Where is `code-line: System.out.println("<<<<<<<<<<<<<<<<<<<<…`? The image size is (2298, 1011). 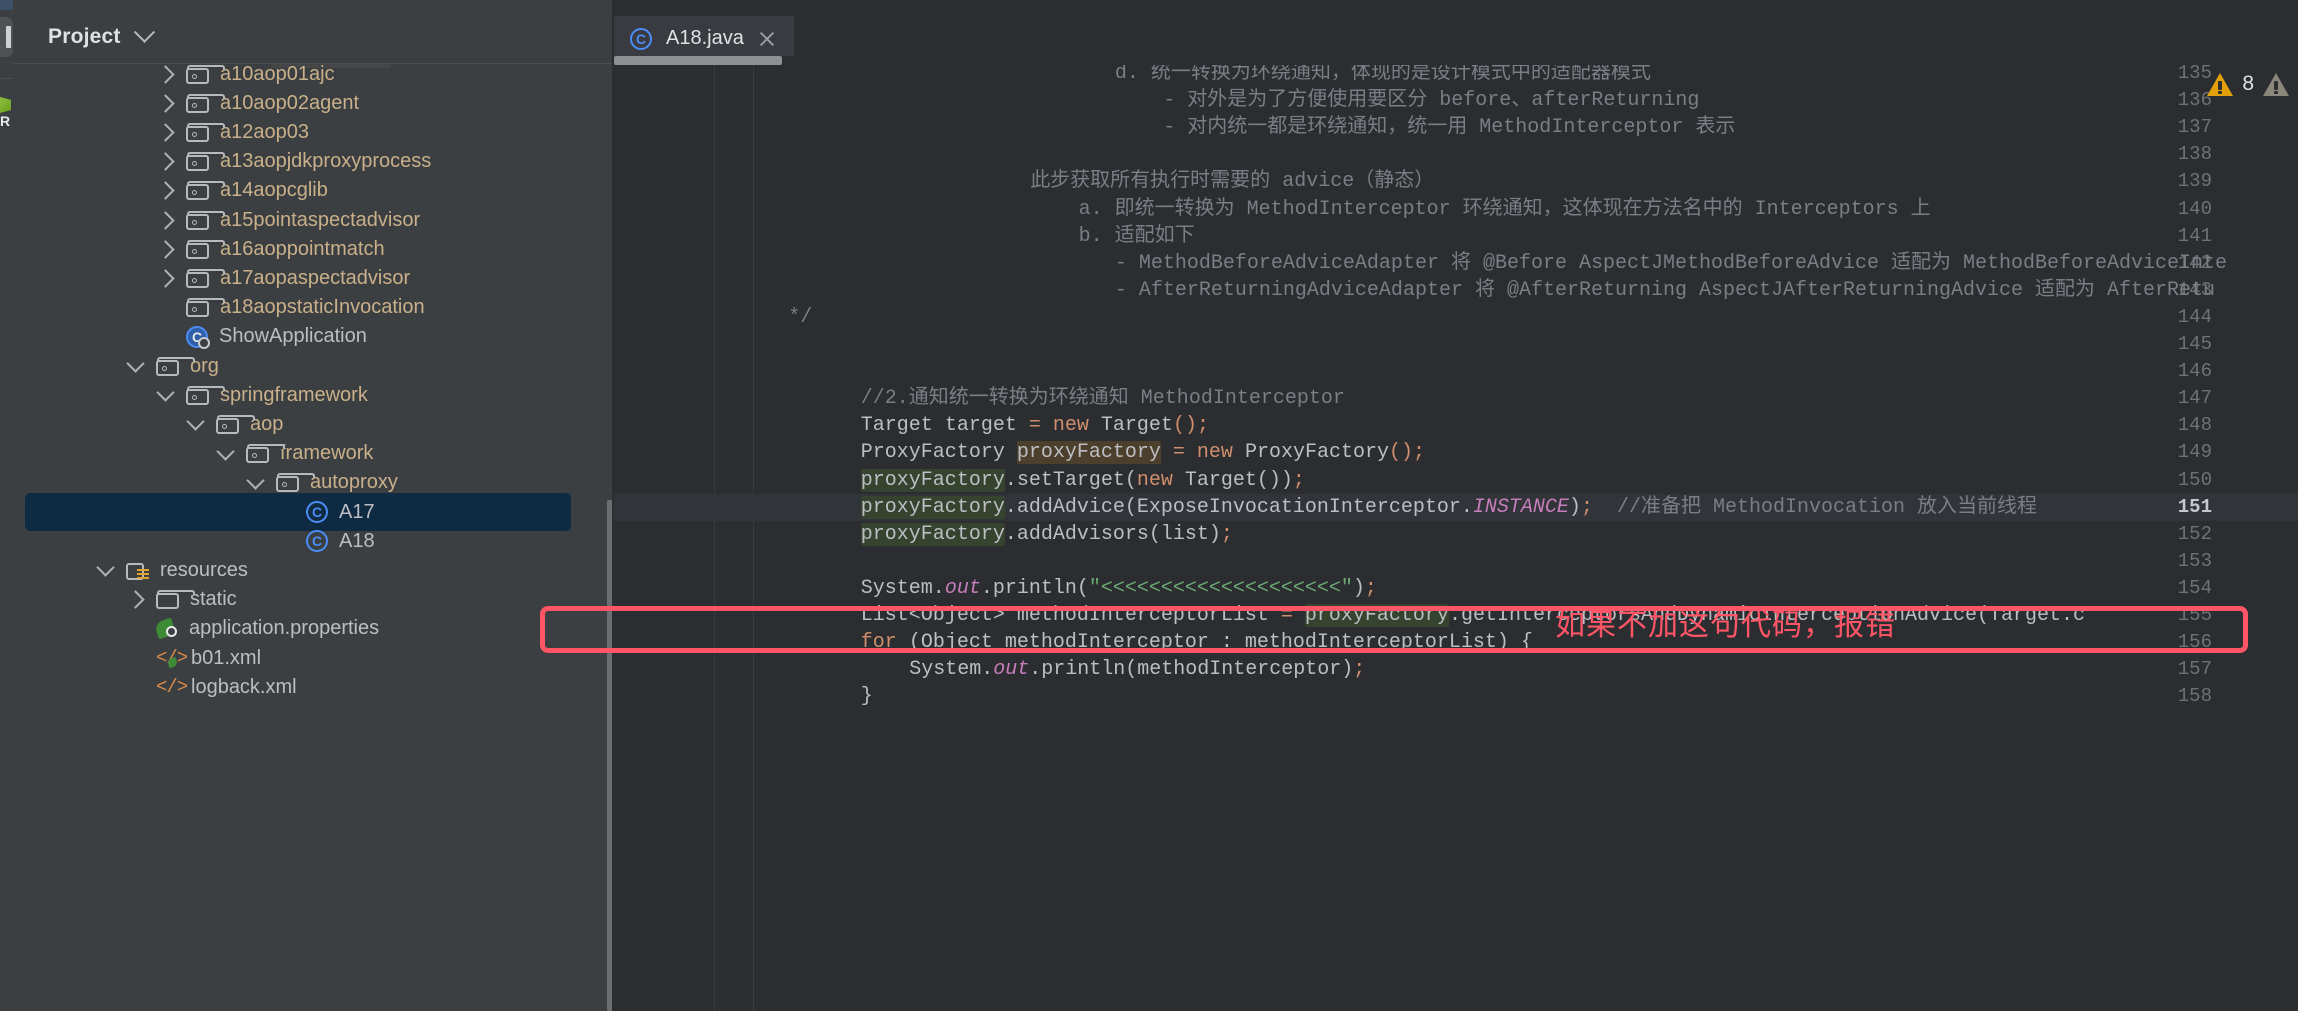 code-line: System.out.println("<<<<<<<<<<<<<<<<<<<<… is located at coordinates (1119, 588).